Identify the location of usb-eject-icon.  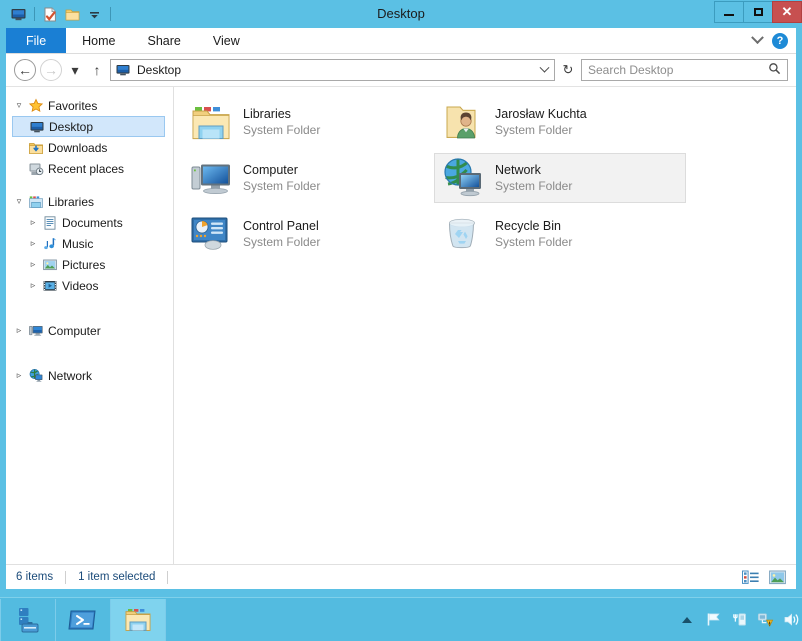
(739, 619).